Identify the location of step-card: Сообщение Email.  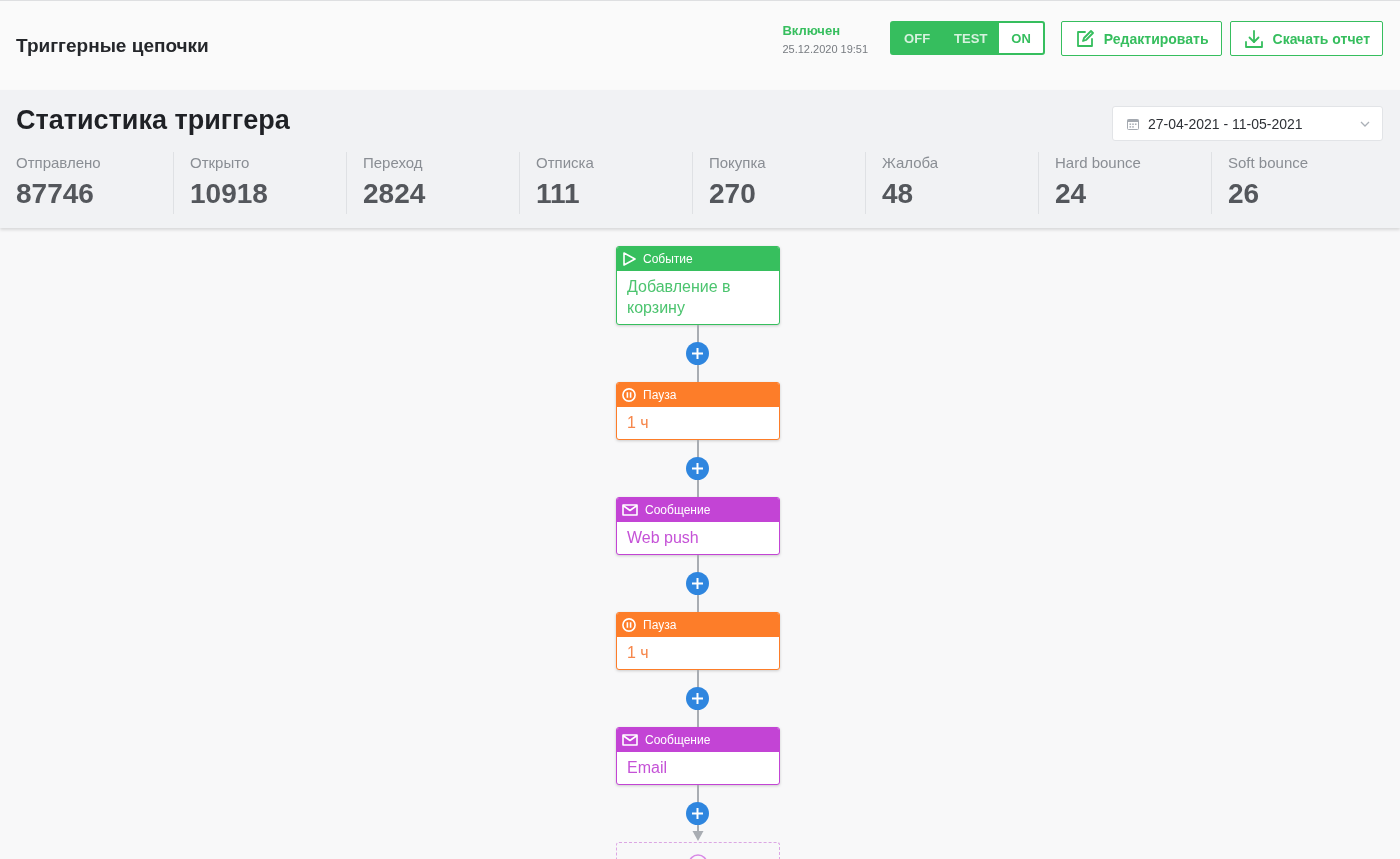
(698, 756).